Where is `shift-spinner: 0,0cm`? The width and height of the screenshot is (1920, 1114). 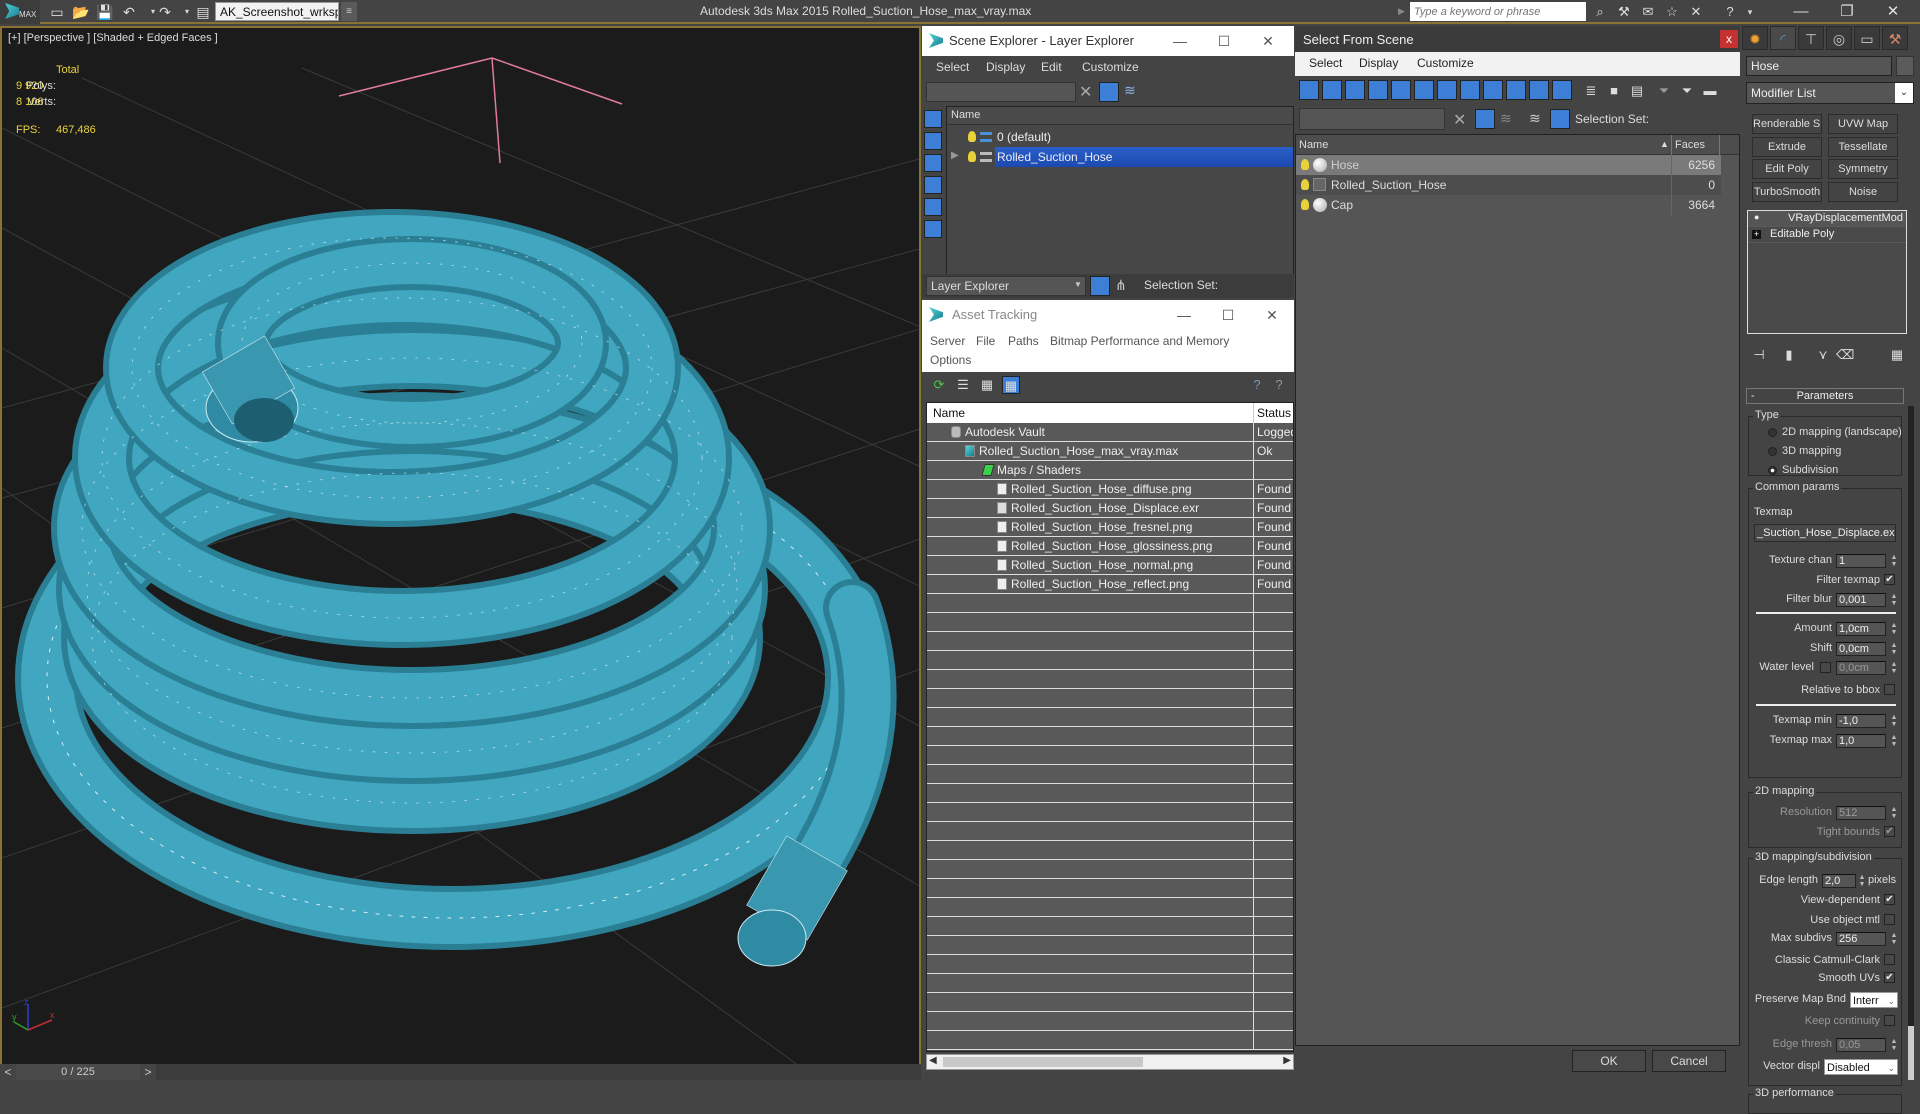 shift-spinner: 0,0cm is located at coordinates (1861, 649).